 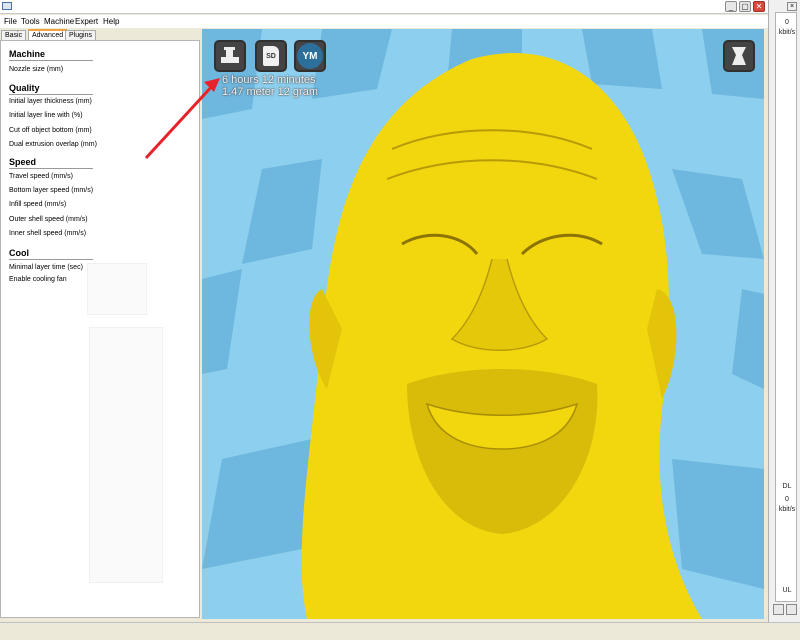 I want to click on menu-expert: Expert, so click(x=86, y=21).